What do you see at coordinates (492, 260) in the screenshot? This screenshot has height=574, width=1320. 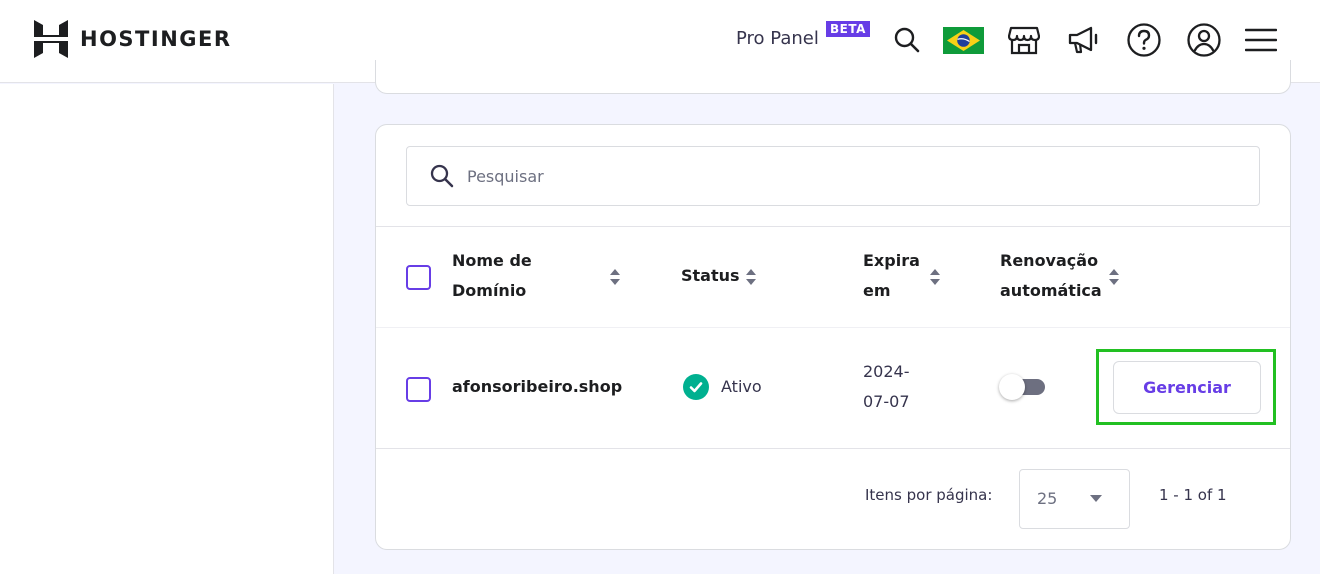 I see `column-header-domain-line1: Nome de` at bounding box center [492, 260].